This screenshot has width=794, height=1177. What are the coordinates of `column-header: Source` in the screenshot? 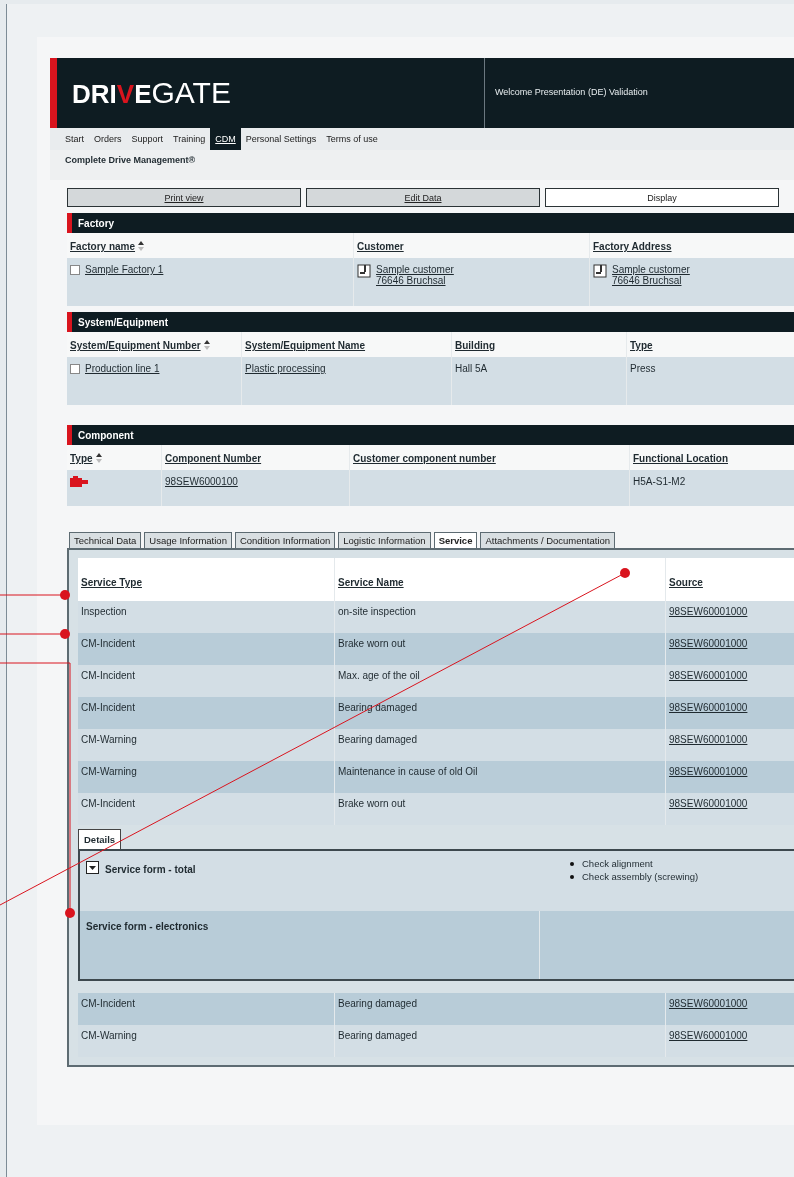 It's located at (730, 579).